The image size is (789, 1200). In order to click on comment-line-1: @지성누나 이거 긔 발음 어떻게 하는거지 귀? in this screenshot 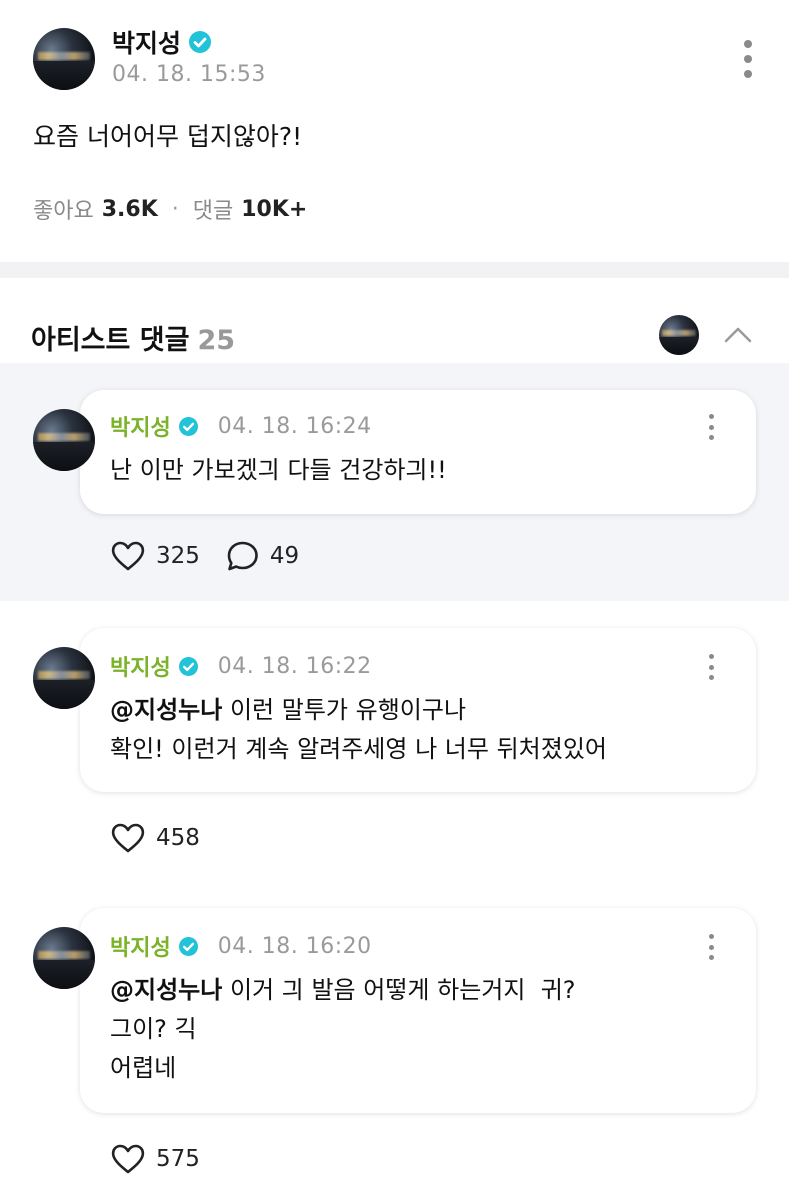, I will do `click(343, 990)`.